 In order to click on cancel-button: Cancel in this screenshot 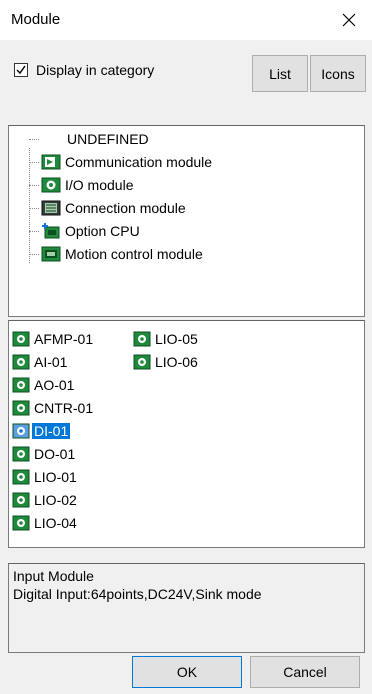, I will do `click(305, 672)`.